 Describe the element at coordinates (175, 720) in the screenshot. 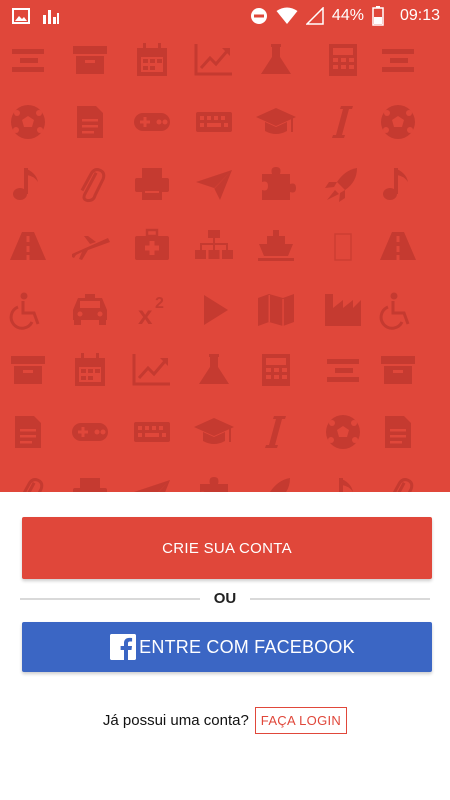

I see `login-question: Já possui uma conta?` at that location.